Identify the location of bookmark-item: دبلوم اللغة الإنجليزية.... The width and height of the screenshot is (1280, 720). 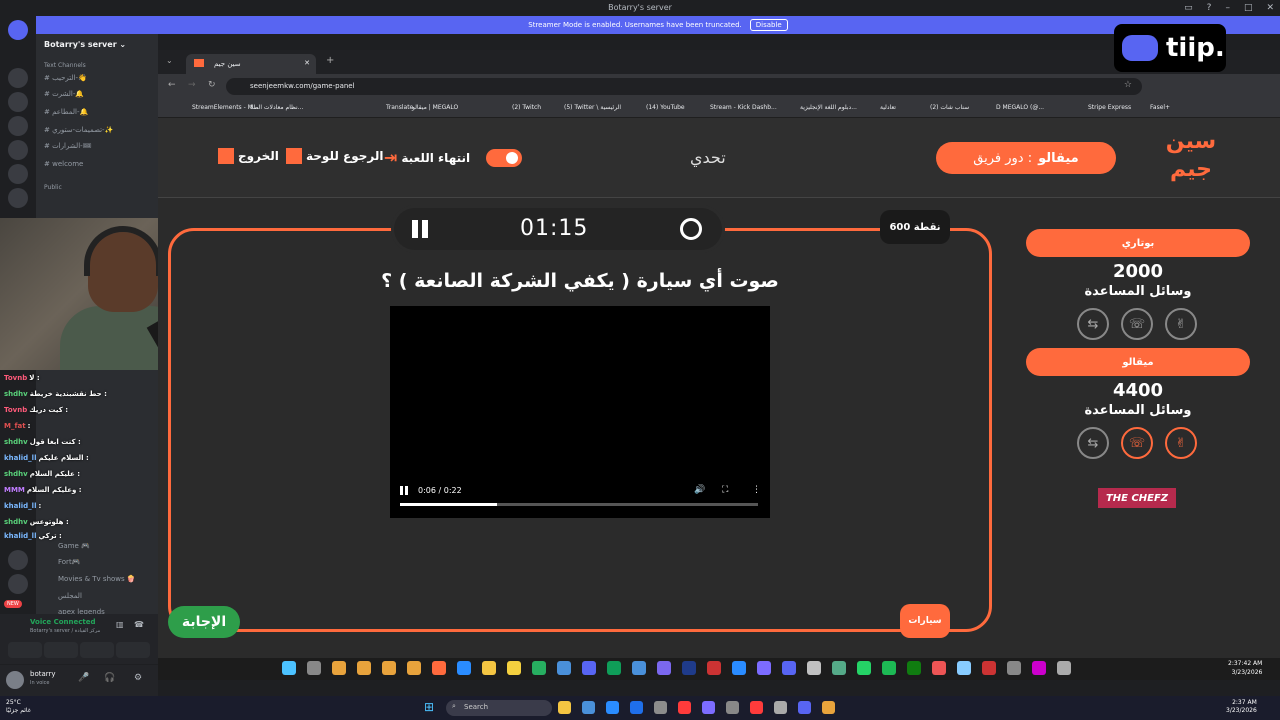
(828, 107).